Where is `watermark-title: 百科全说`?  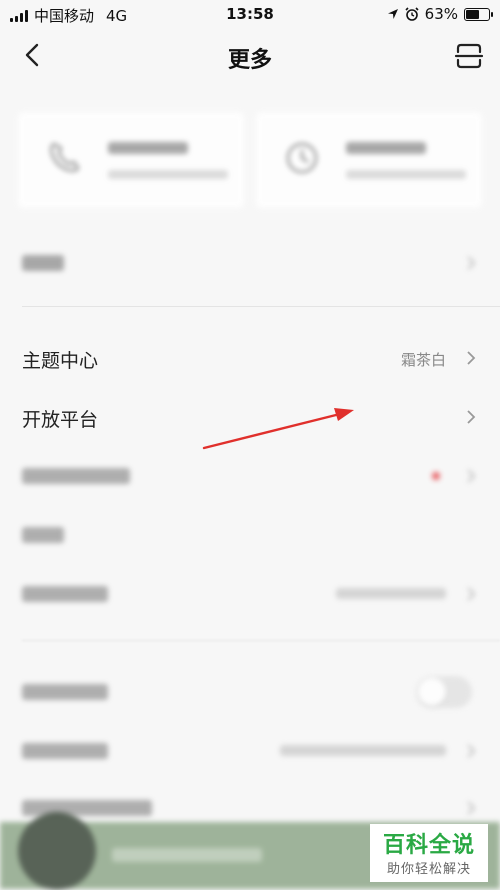 watermark-title: 百科全说 is located at coordinates (428, 845).